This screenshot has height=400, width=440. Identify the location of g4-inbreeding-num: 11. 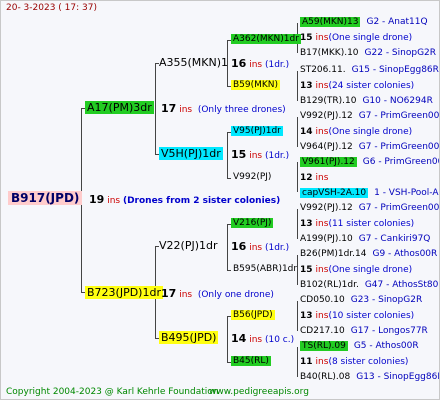
(306, 362).